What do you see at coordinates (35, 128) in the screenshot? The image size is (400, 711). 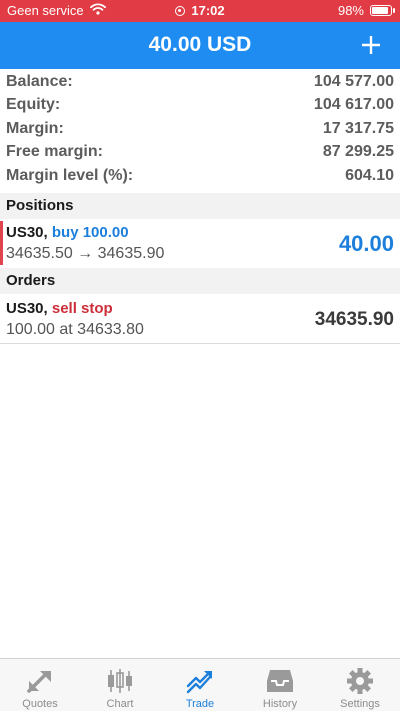 I see `summary-label: Margin:` at bounding box center [35, 128].